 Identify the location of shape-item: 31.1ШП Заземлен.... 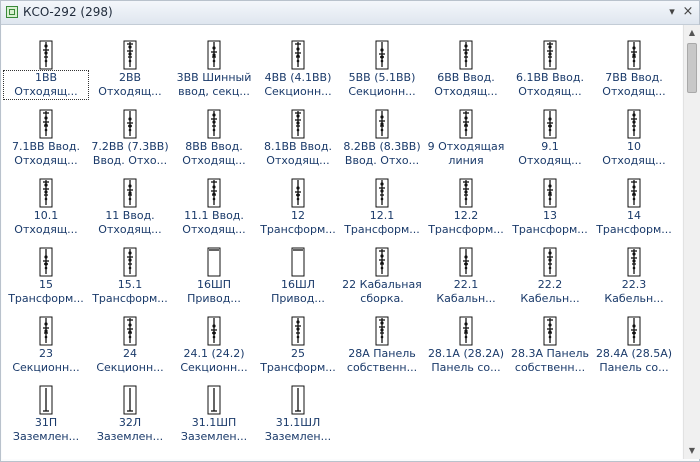
(214, 412).